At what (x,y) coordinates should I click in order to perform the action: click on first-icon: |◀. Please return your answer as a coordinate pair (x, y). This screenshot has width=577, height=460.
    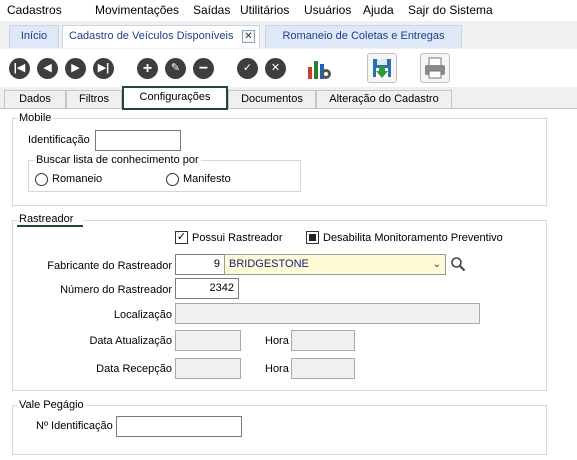
    Looking at the image, I should click on (19, 68).